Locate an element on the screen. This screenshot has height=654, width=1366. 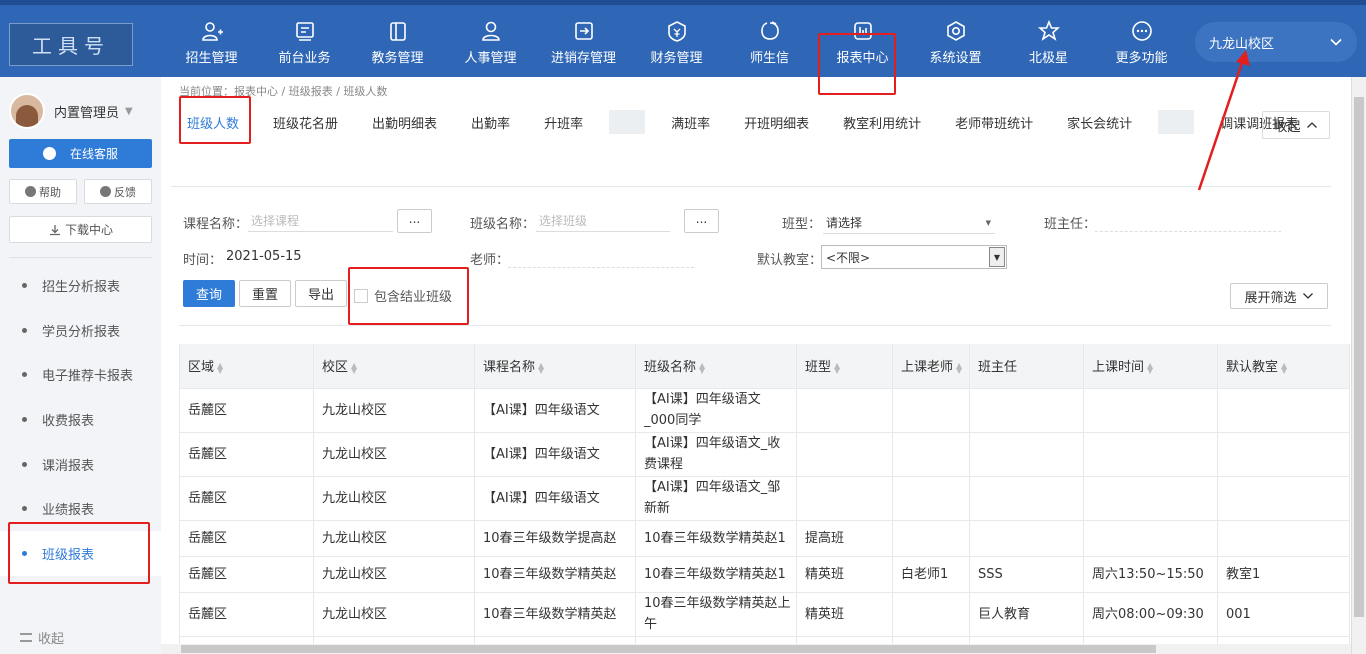
chevron-up-icon is located at coordinates (1311, 125).